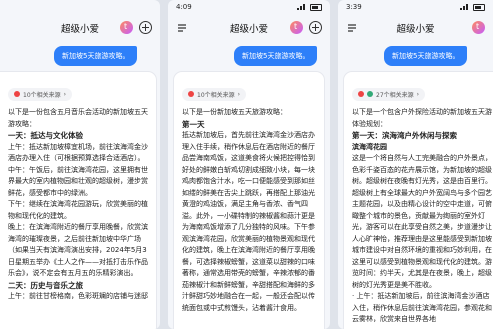  I want to click on answer-intro: 以下是一个包含户外探险活动的新加坡五天游体验规划：, so click(422, 118).